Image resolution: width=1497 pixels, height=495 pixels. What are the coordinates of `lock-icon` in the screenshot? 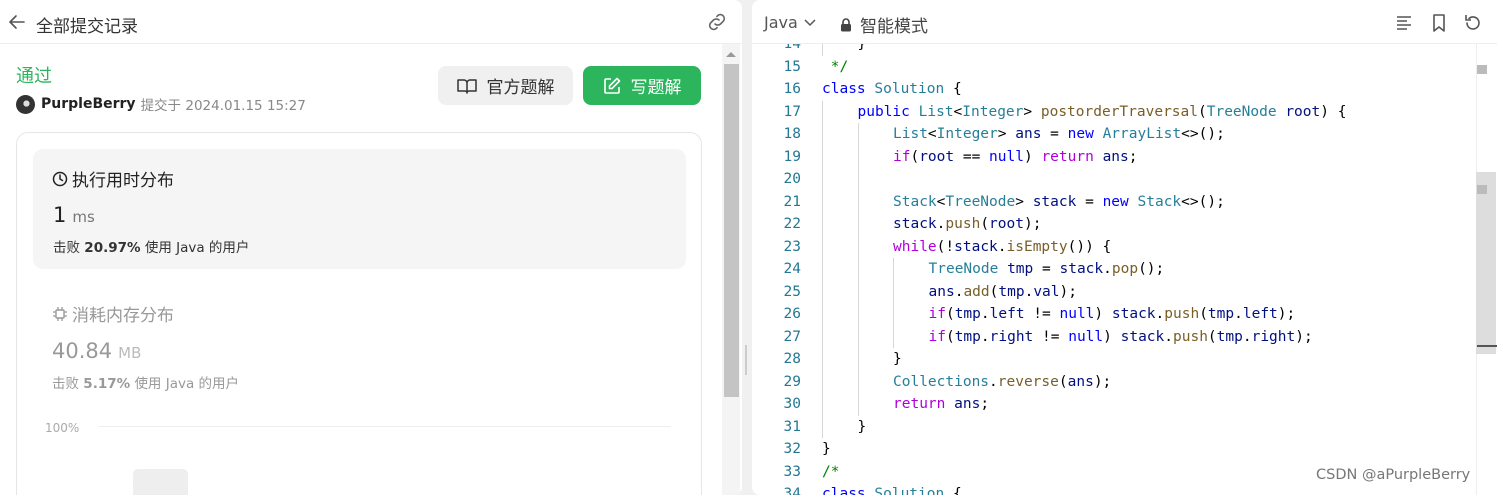 It's located at (846, 24).